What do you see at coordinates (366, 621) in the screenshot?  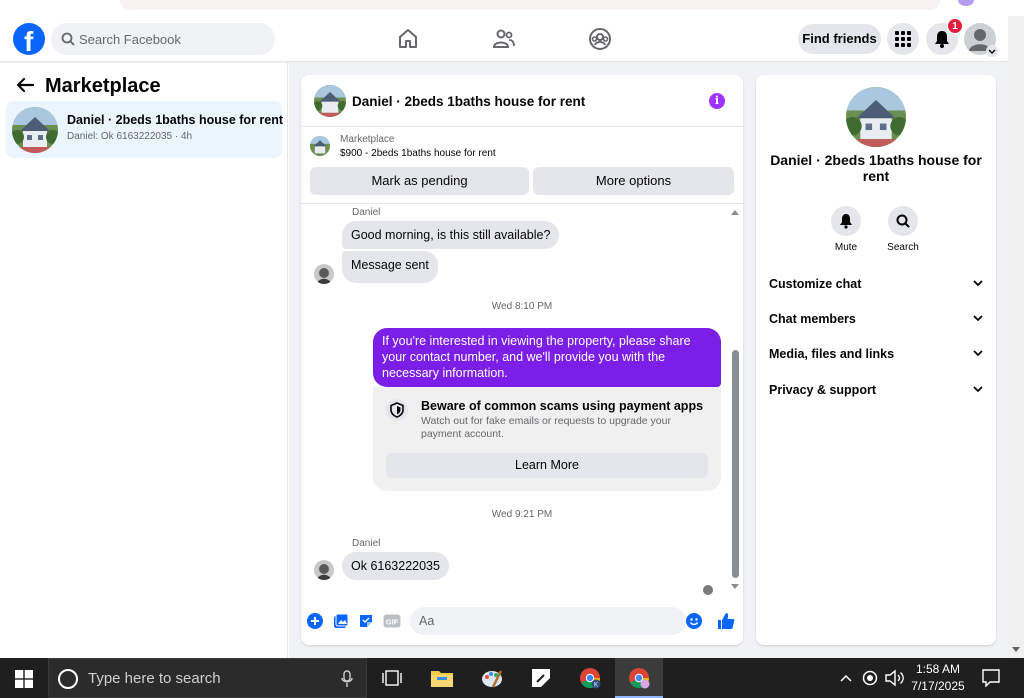 I see `sticker-icon` at bounding box center [366, 621].